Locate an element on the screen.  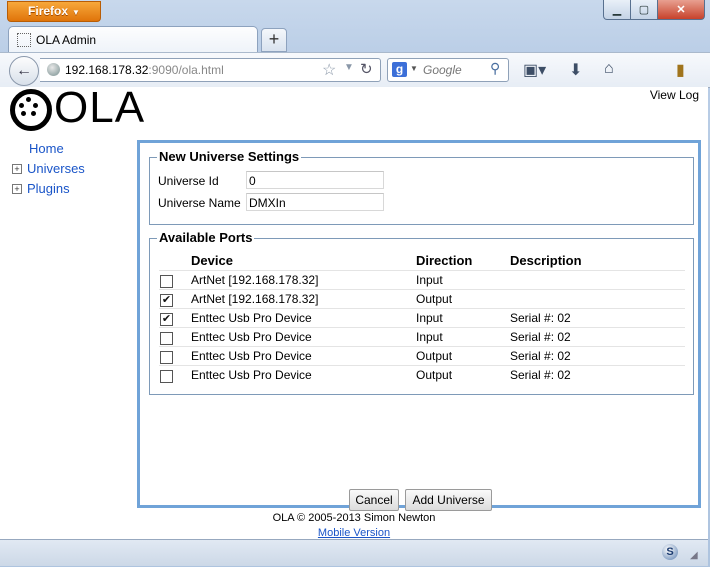
title-bar: Firefox ▼ ▁ ▢ ✕ is located at coordinates (355, 12).